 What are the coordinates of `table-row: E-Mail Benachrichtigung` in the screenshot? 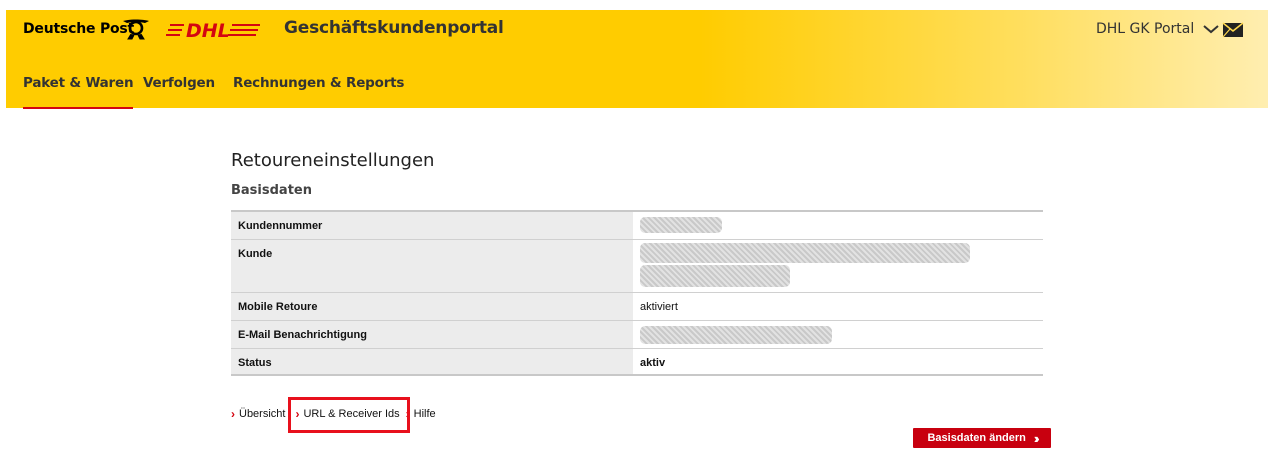 It's located at (637, 334).